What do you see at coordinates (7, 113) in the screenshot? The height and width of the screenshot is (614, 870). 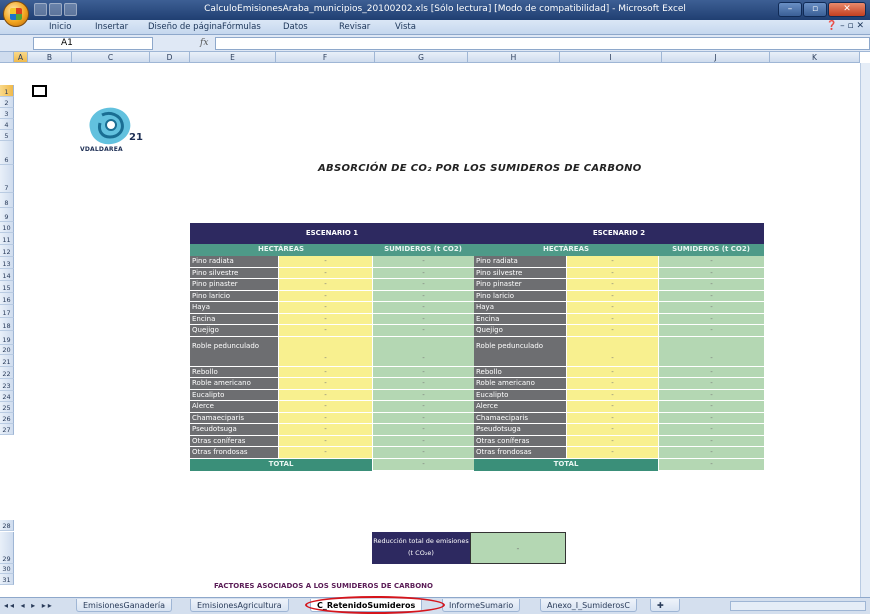 I see `row-header: 3` at bounding box center [7, 113].